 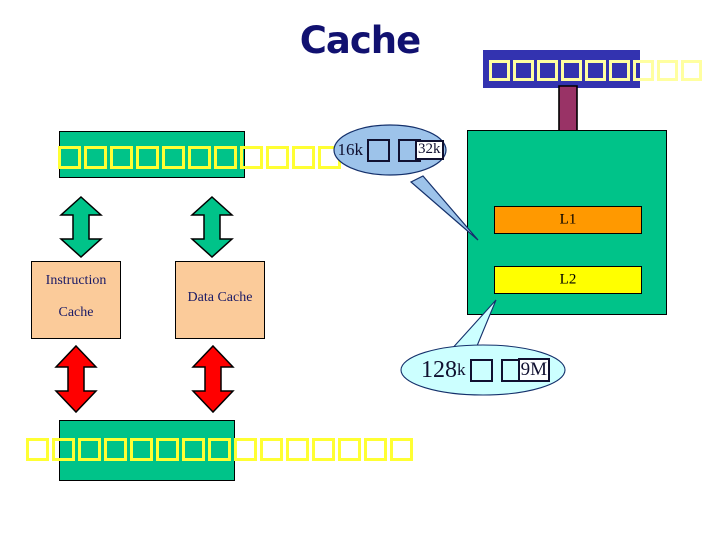 What do you see at coordinates (147, 450) in the screenshot?
I see `memory-bar` at bounding box center [147, 450].